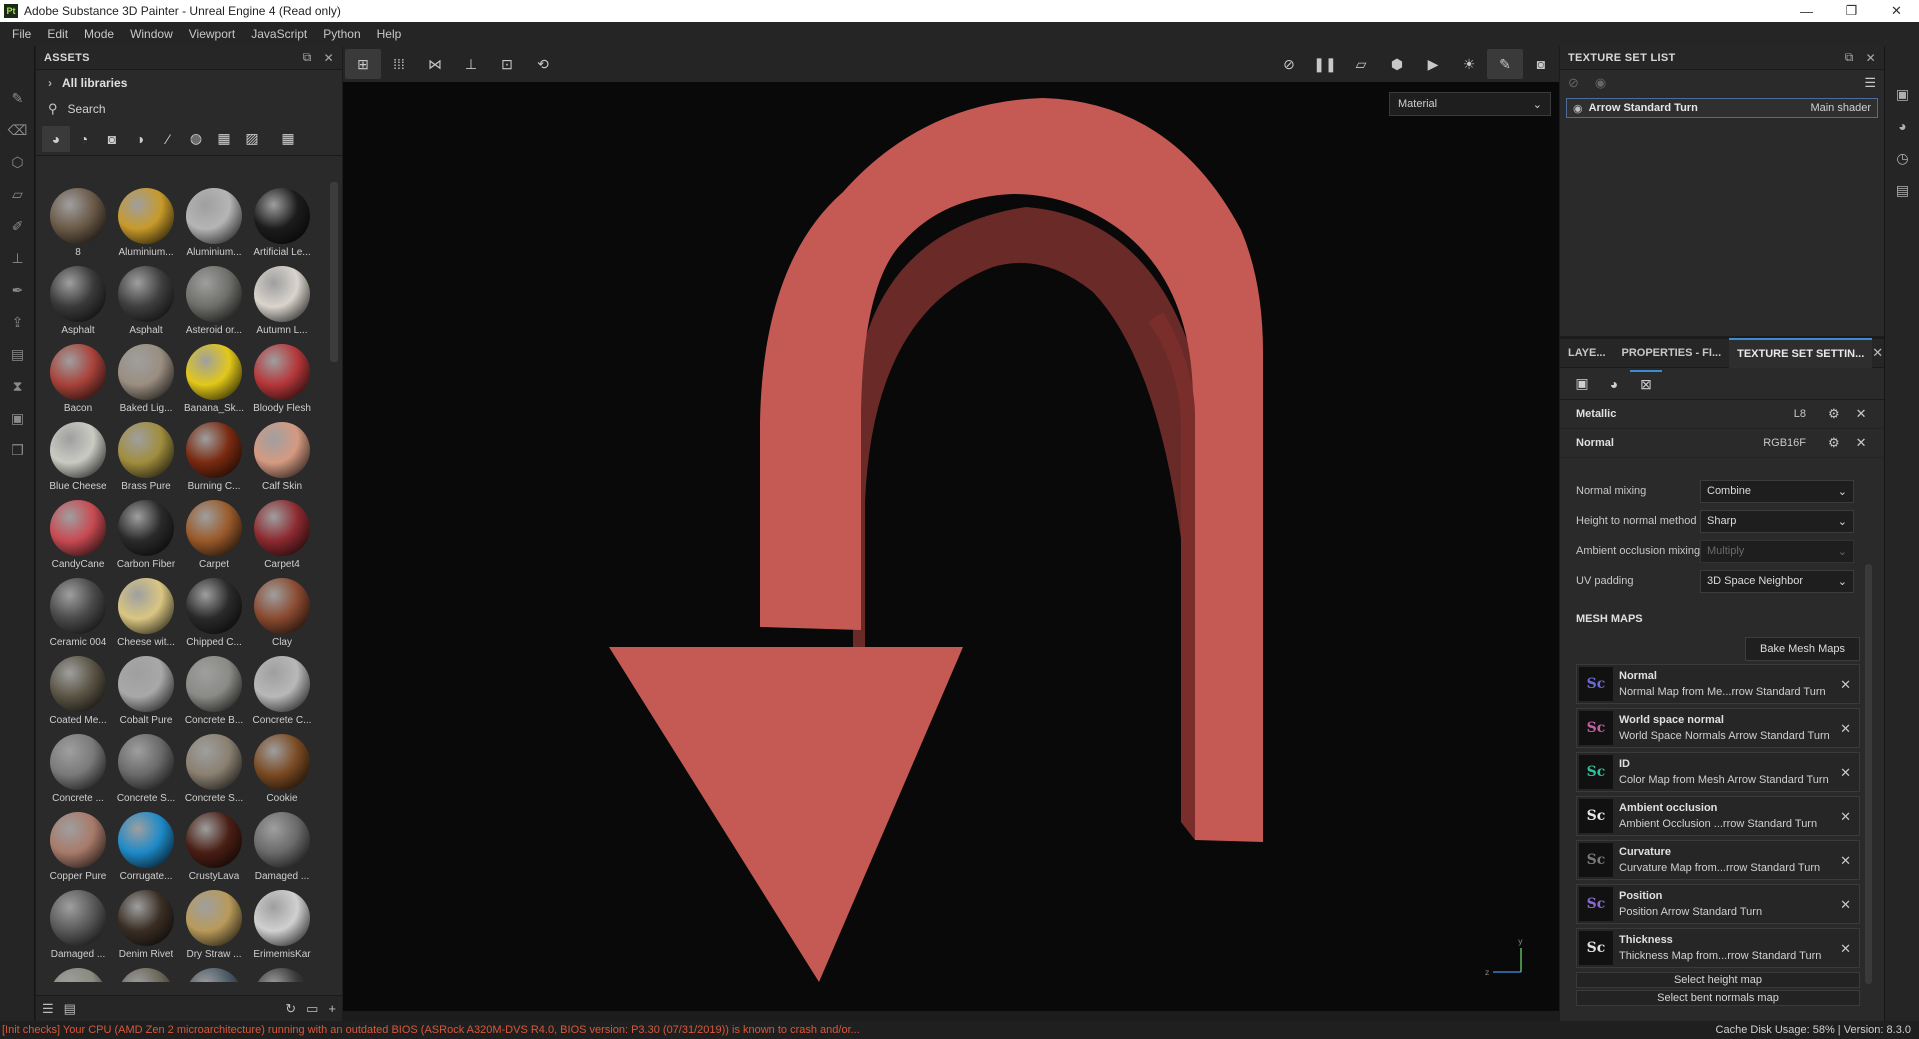 The width and height of the screenshot is (1919, 1039). Describe the element at coordinates (1470, 104) in the screenshot. I see `viewport-mode-select: Material ⌄` at that location.